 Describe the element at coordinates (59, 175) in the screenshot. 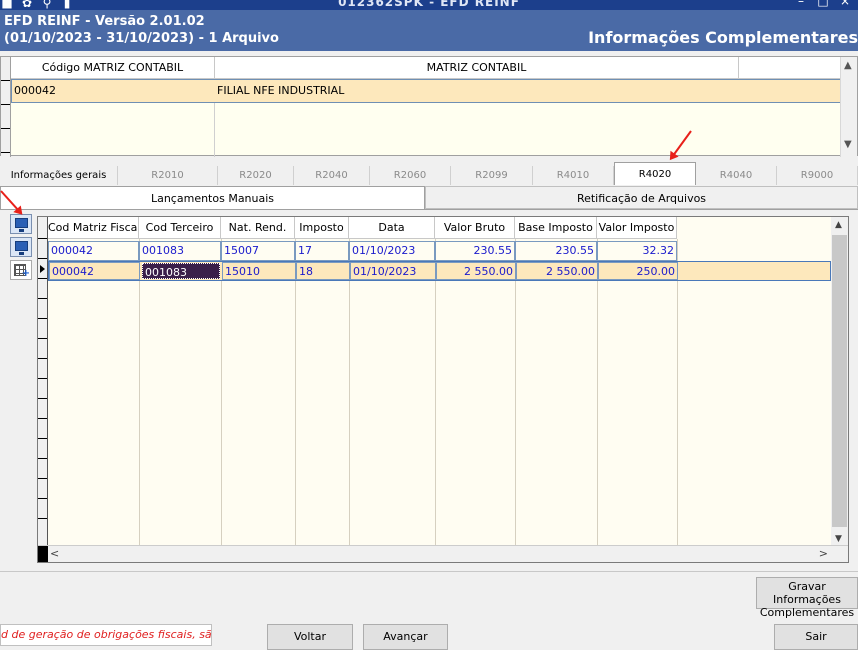

I see `tab-informacoes-gerais: Informações gerais` at that location.